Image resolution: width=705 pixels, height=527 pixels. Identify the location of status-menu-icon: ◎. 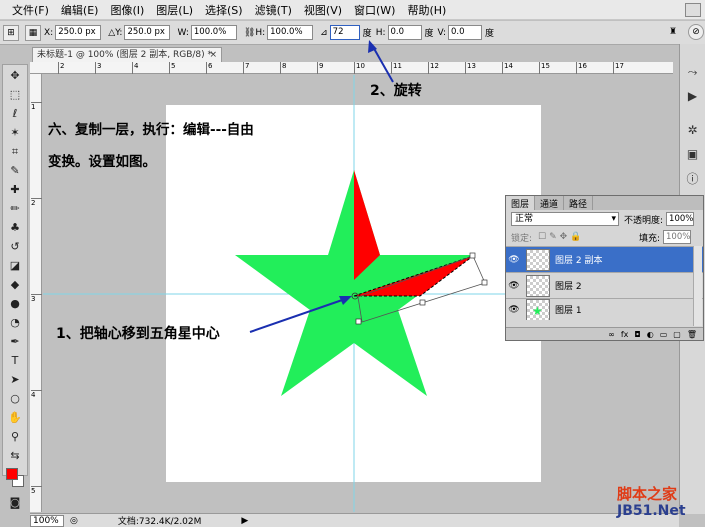
(74, 521).